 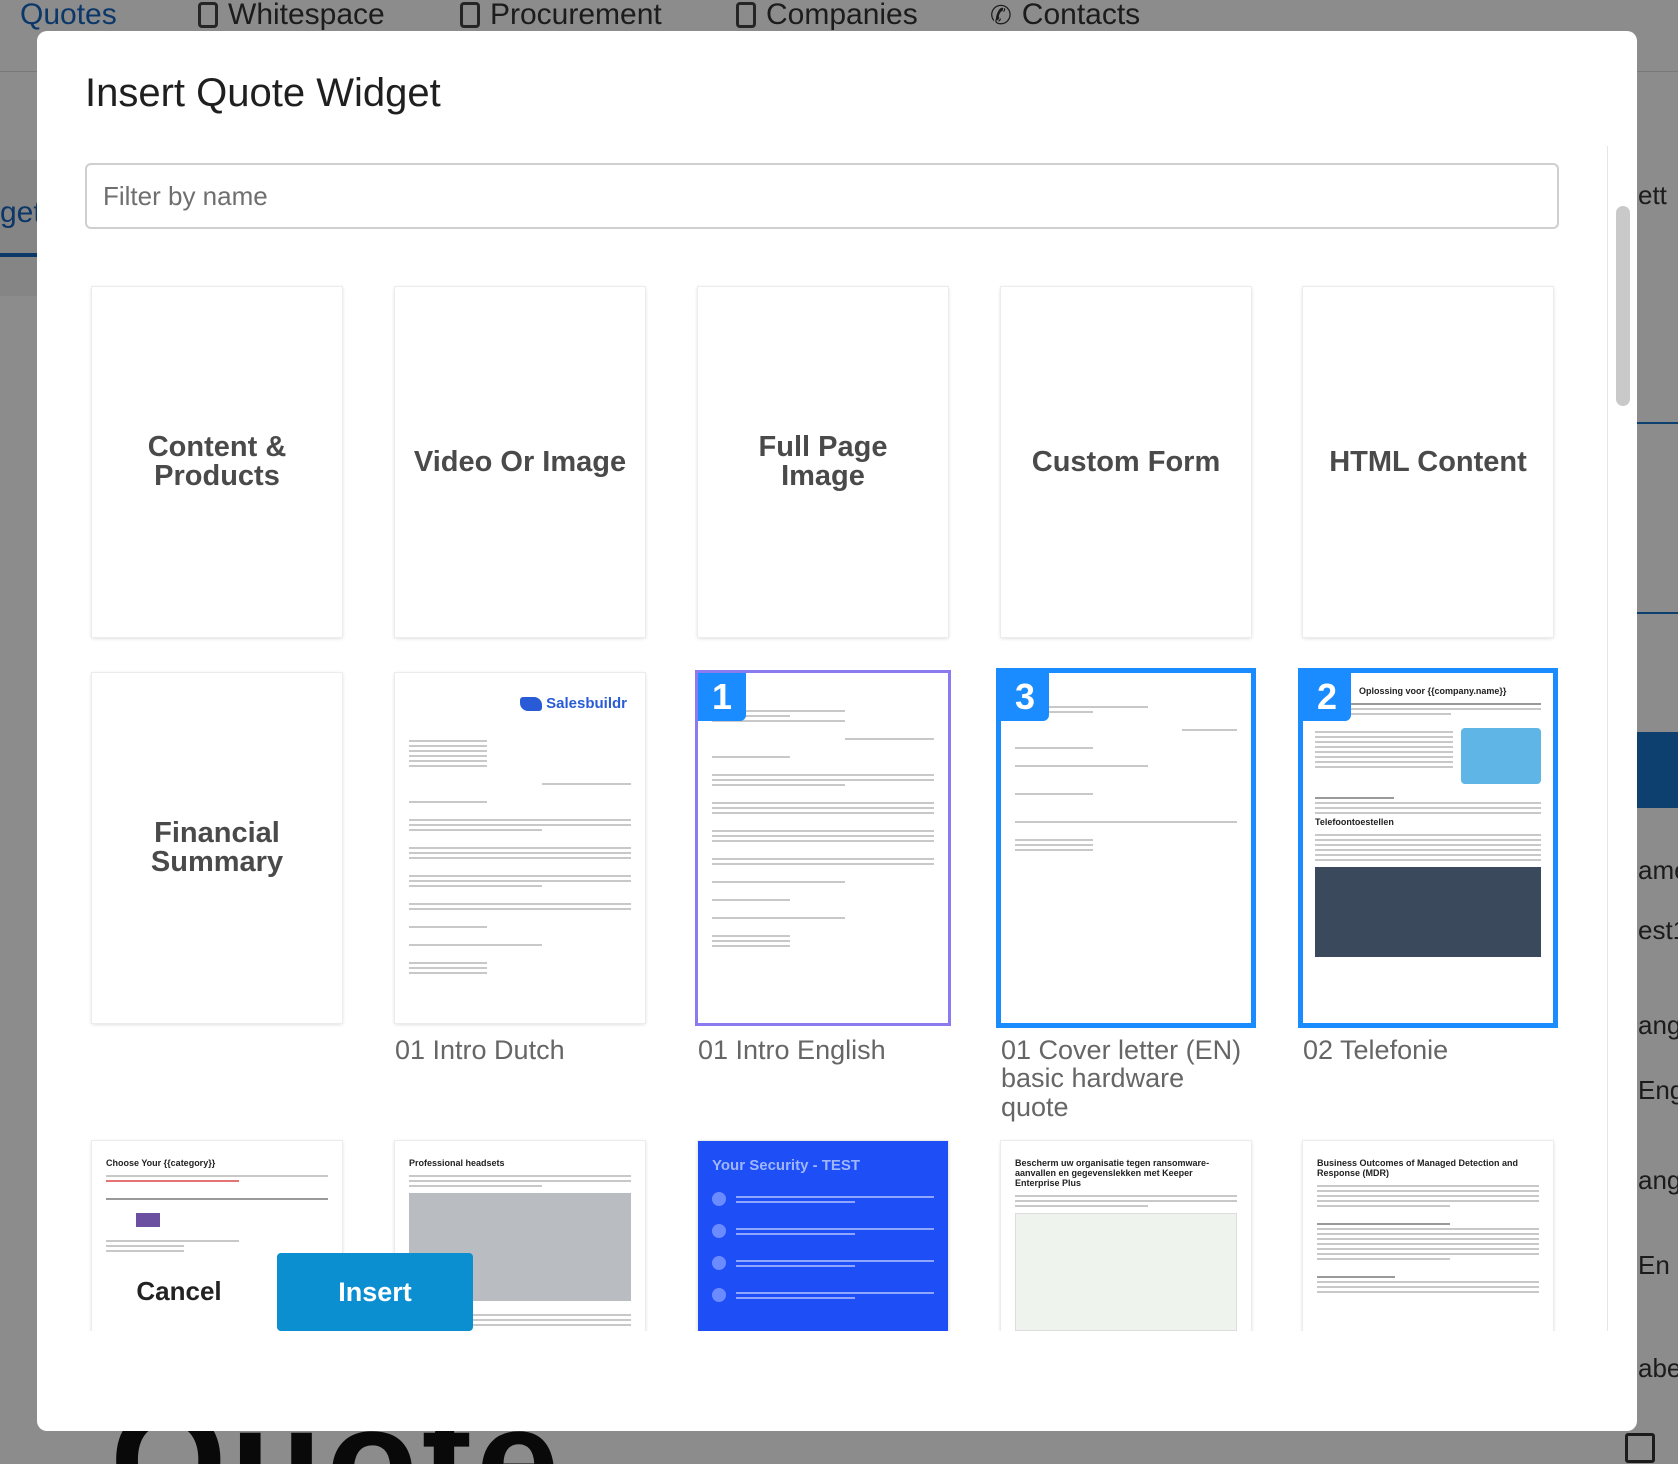 I want to click on widget-label: Financial Summary, so click(x=217, y=847).